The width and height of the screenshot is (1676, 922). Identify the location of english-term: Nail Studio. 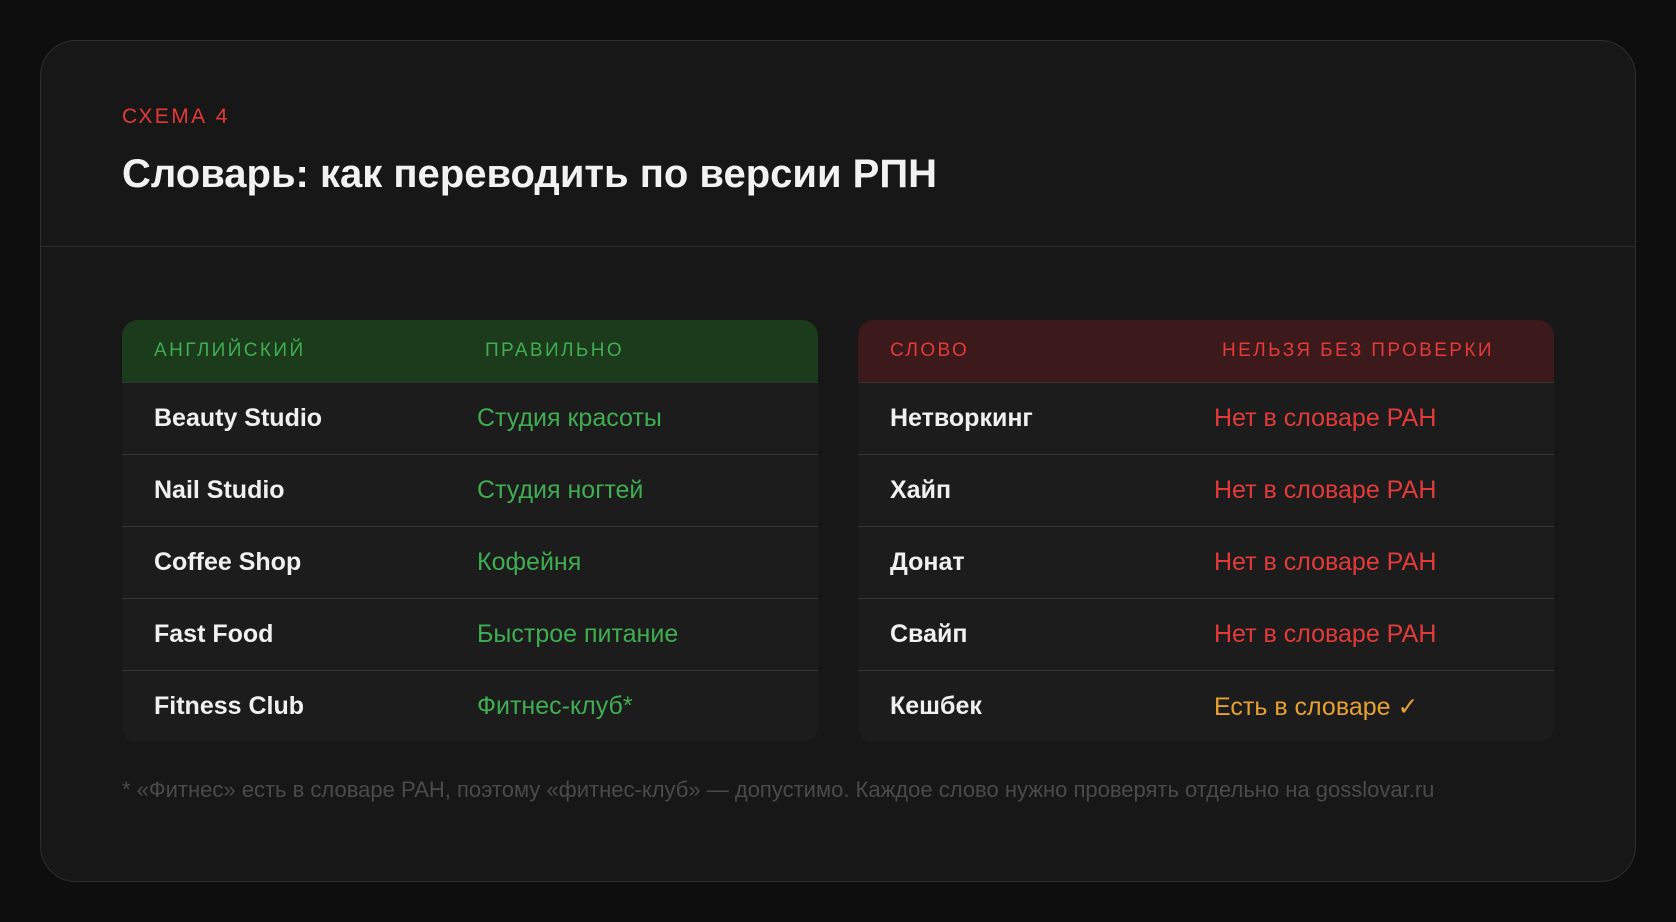
(219, 490).